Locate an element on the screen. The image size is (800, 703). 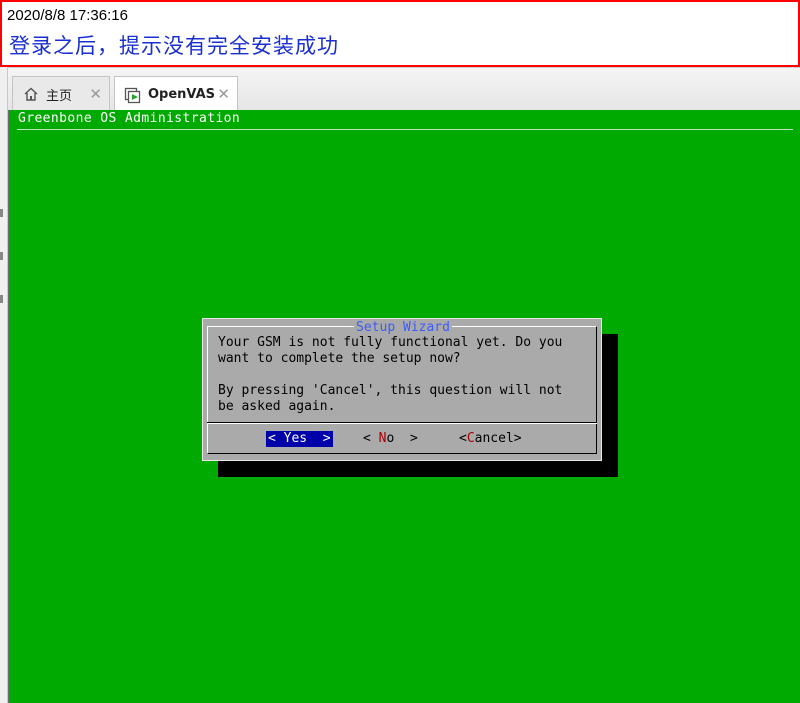
cancel-button: <Cancel> is located at coordinates (490, 439).